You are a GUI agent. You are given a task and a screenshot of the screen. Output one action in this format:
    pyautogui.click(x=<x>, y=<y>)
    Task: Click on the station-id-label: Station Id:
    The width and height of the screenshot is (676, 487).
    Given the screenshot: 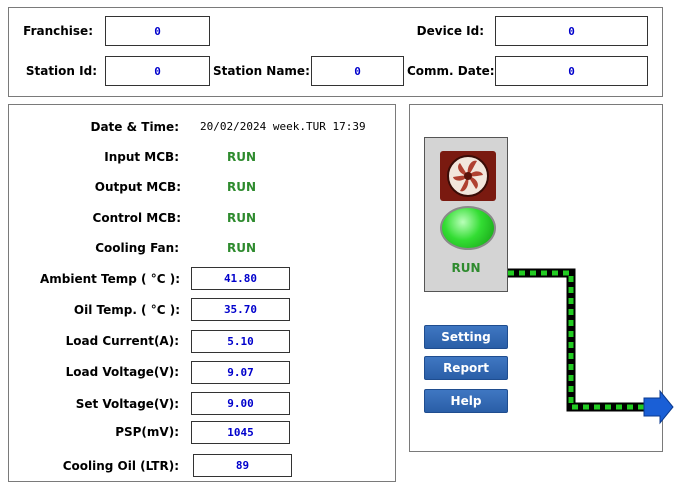 What is the action you would take?
    pyautogui.click(x=61, y=71)
    